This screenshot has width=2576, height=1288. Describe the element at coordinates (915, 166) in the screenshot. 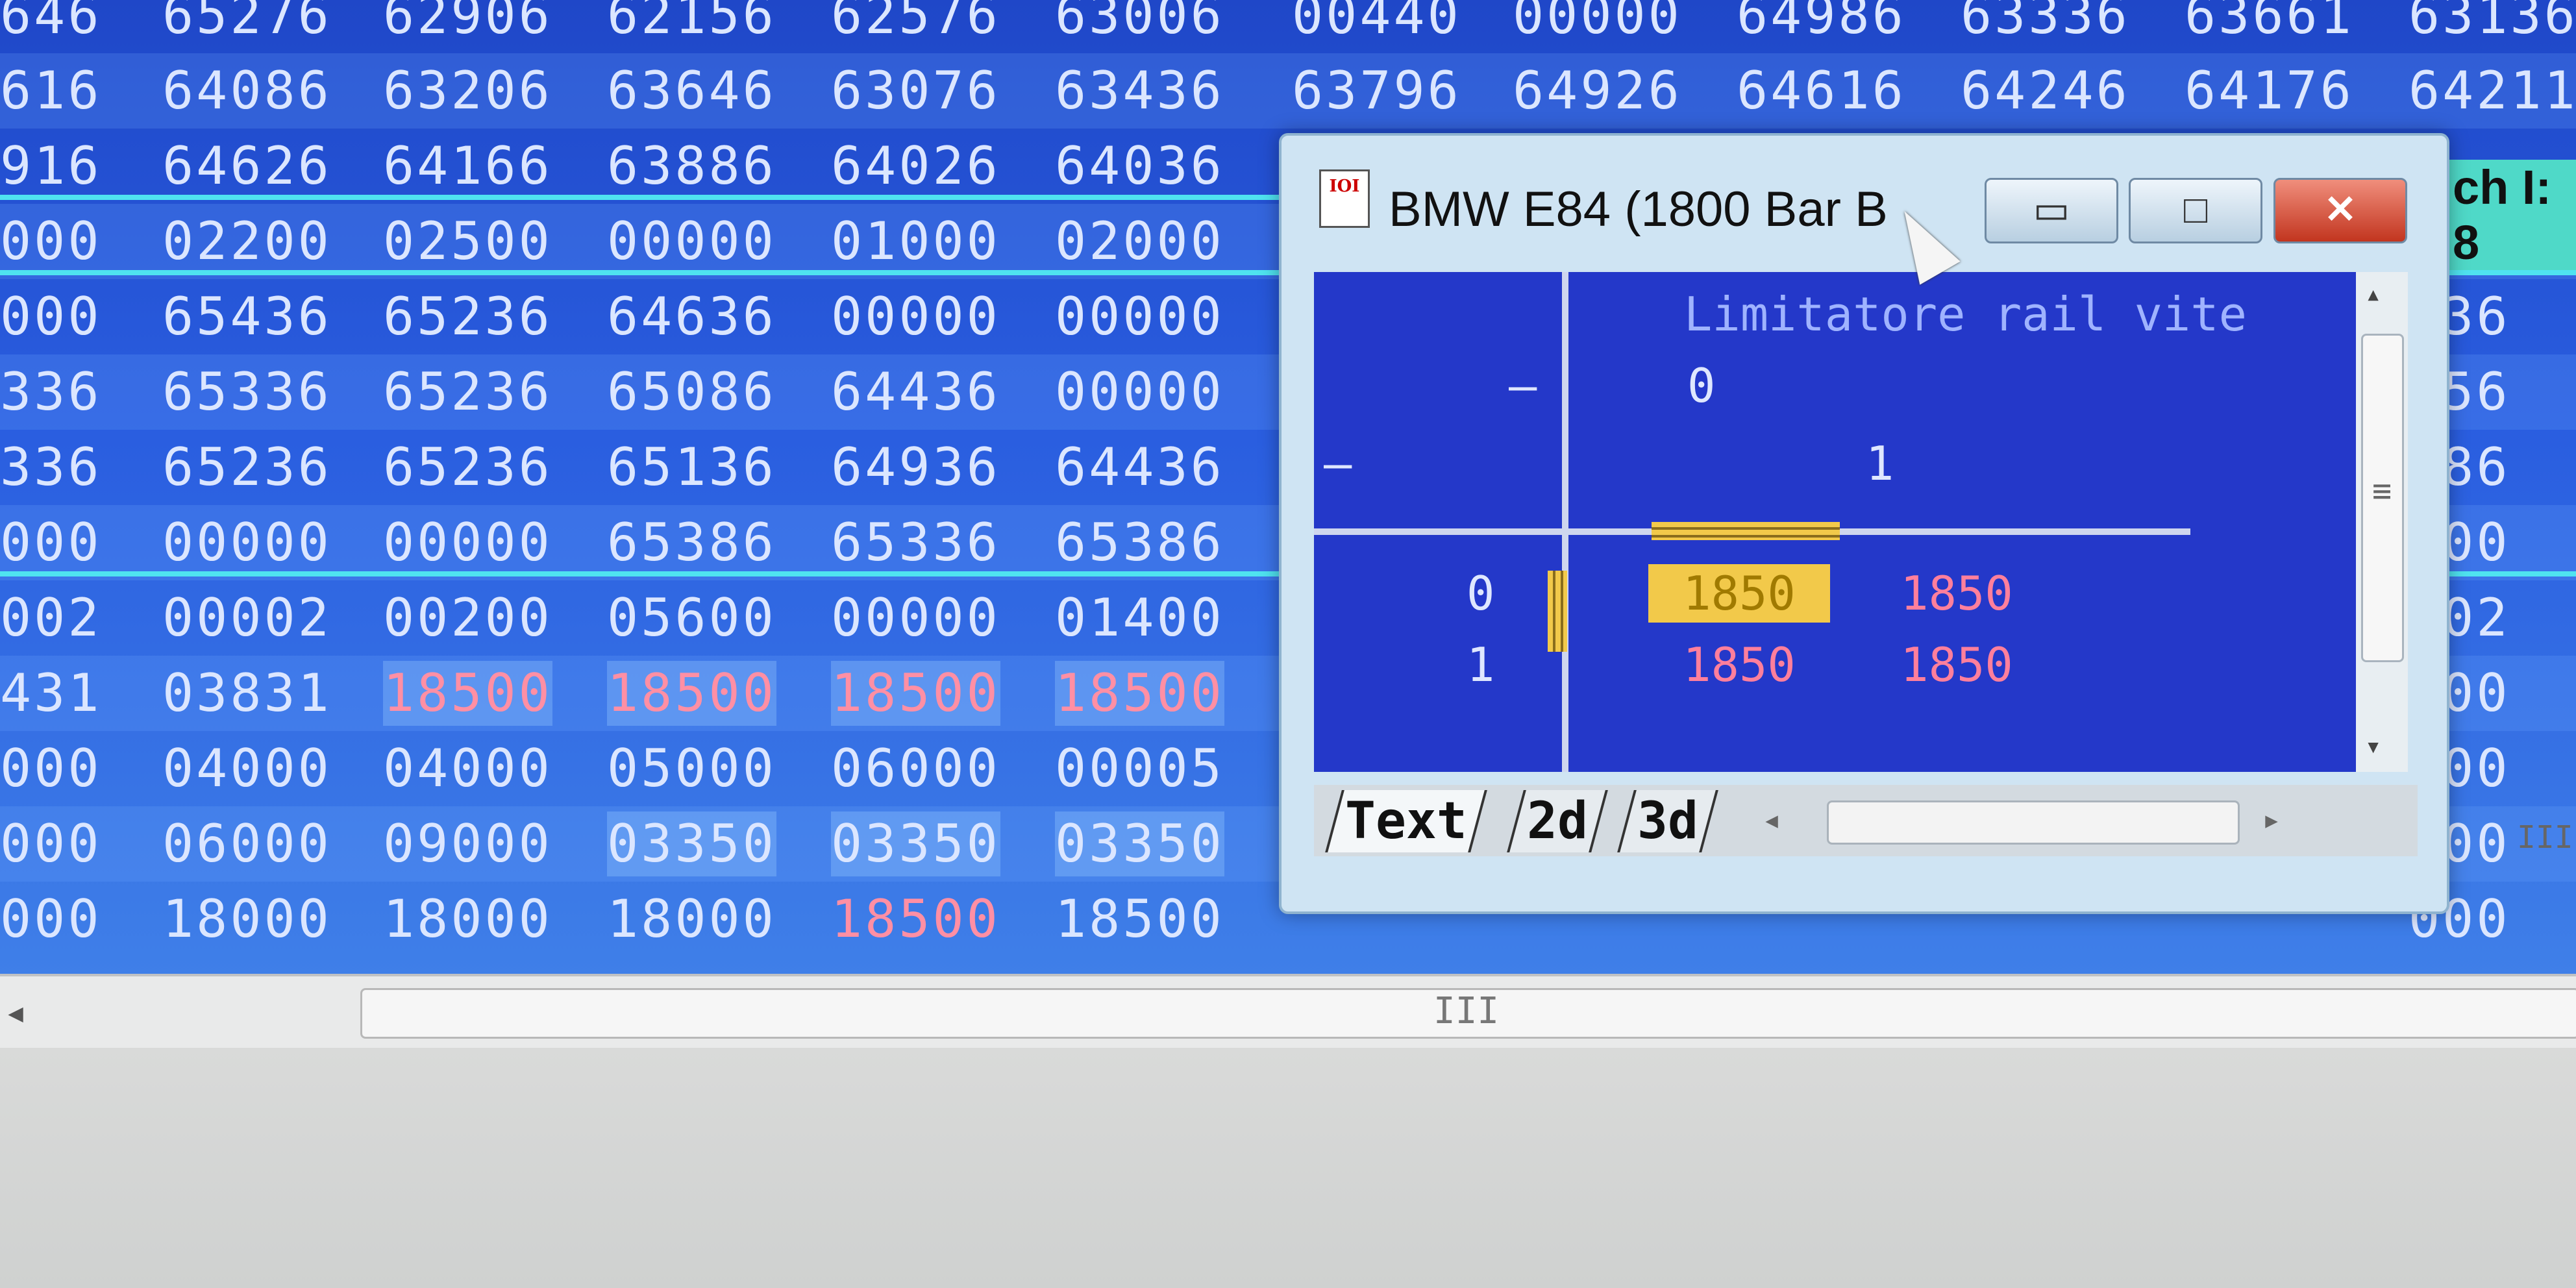

I see `hex-cell: 64026` at that location.